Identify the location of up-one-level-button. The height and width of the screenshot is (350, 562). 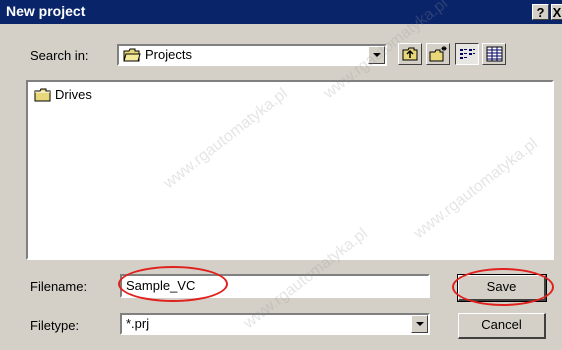
(410, 54).